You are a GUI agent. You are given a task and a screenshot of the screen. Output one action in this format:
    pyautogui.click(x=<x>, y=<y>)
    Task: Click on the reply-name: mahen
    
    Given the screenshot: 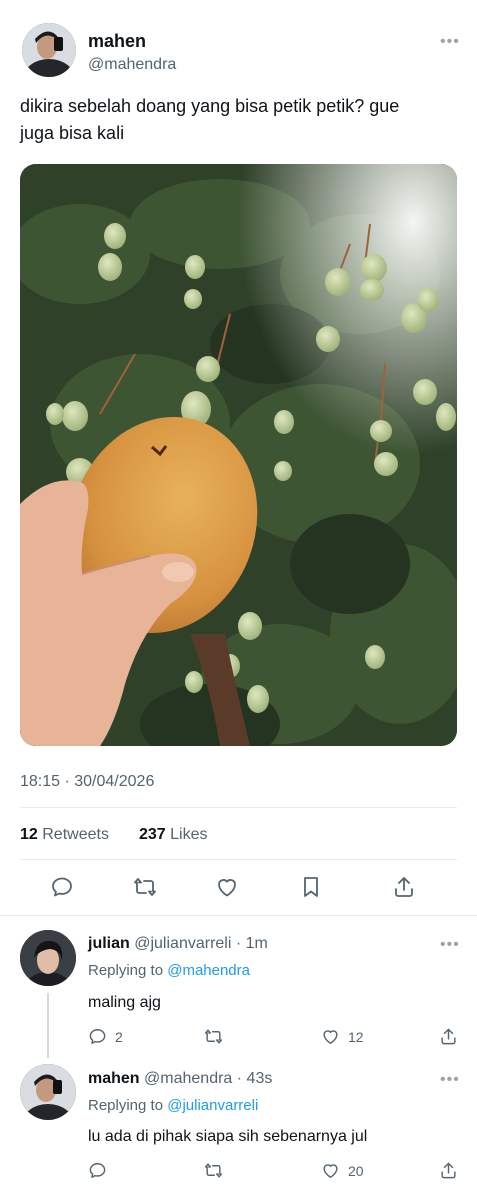 What is the action you would take?
    pyautogui.click(x=114, y=1078)
    